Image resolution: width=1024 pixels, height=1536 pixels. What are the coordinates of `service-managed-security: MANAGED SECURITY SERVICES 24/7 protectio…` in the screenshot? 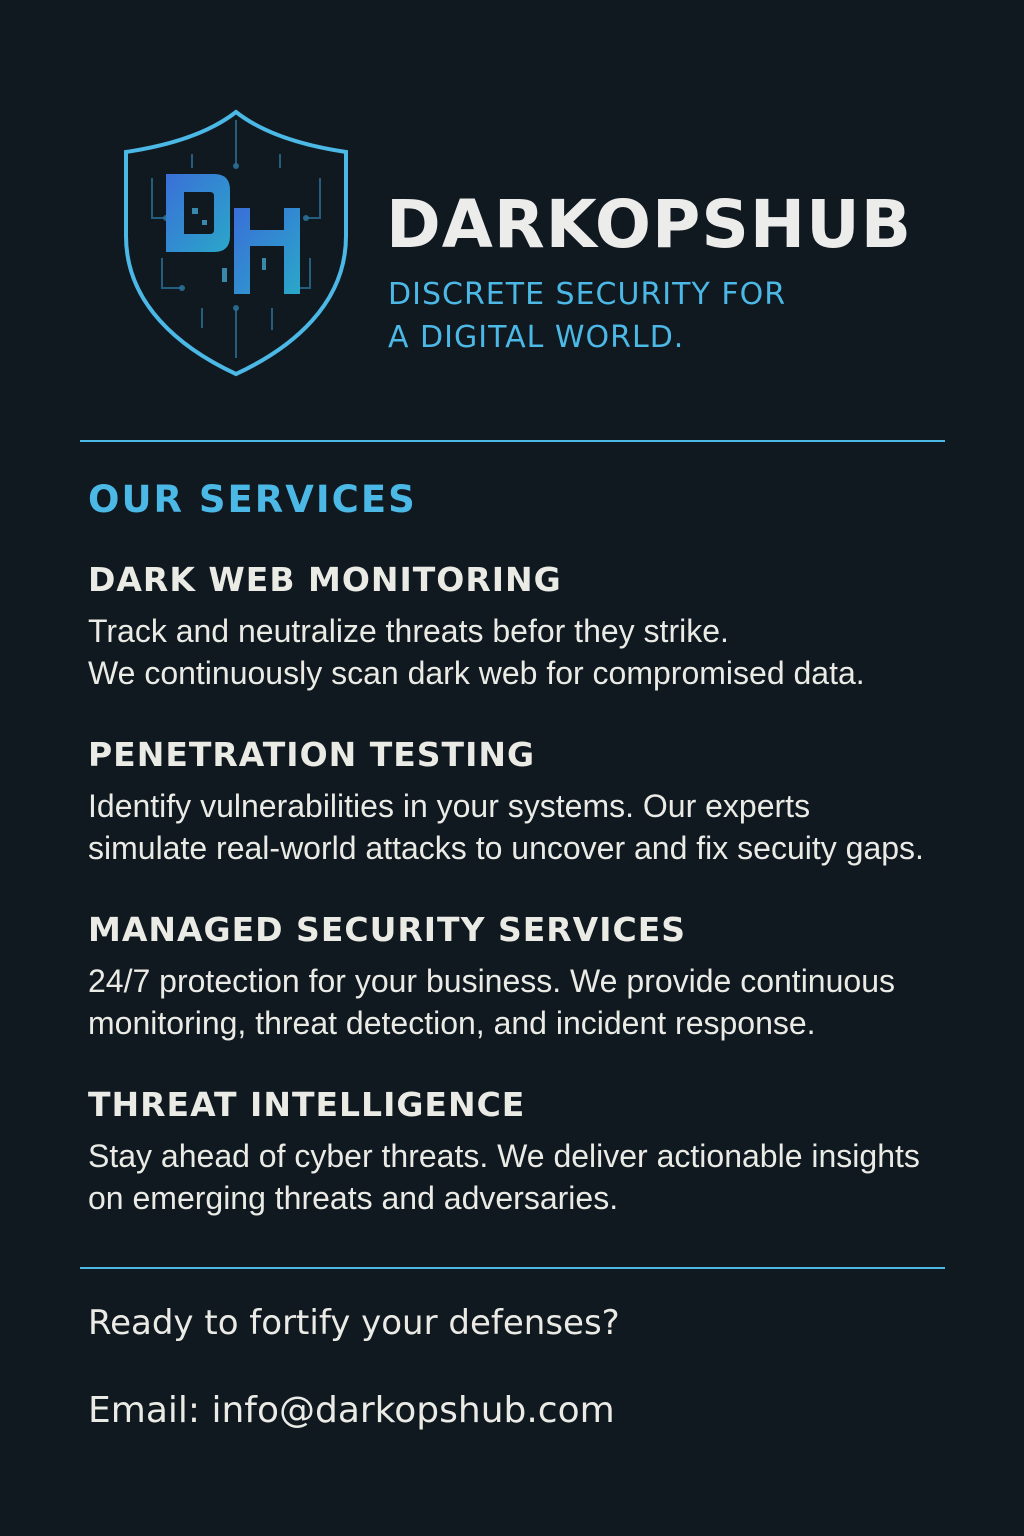 It's located at (548, 977).